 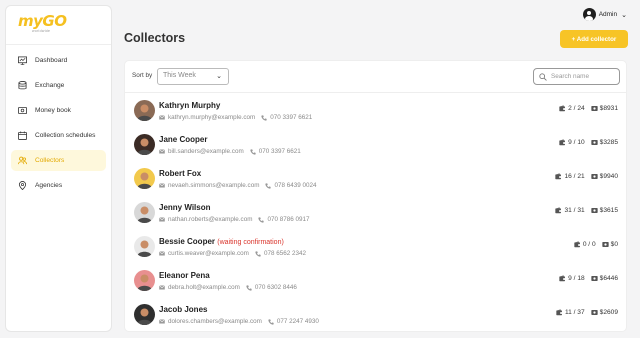 I want to click on collection-count: 31 / 31, so click(x=574, y=210).